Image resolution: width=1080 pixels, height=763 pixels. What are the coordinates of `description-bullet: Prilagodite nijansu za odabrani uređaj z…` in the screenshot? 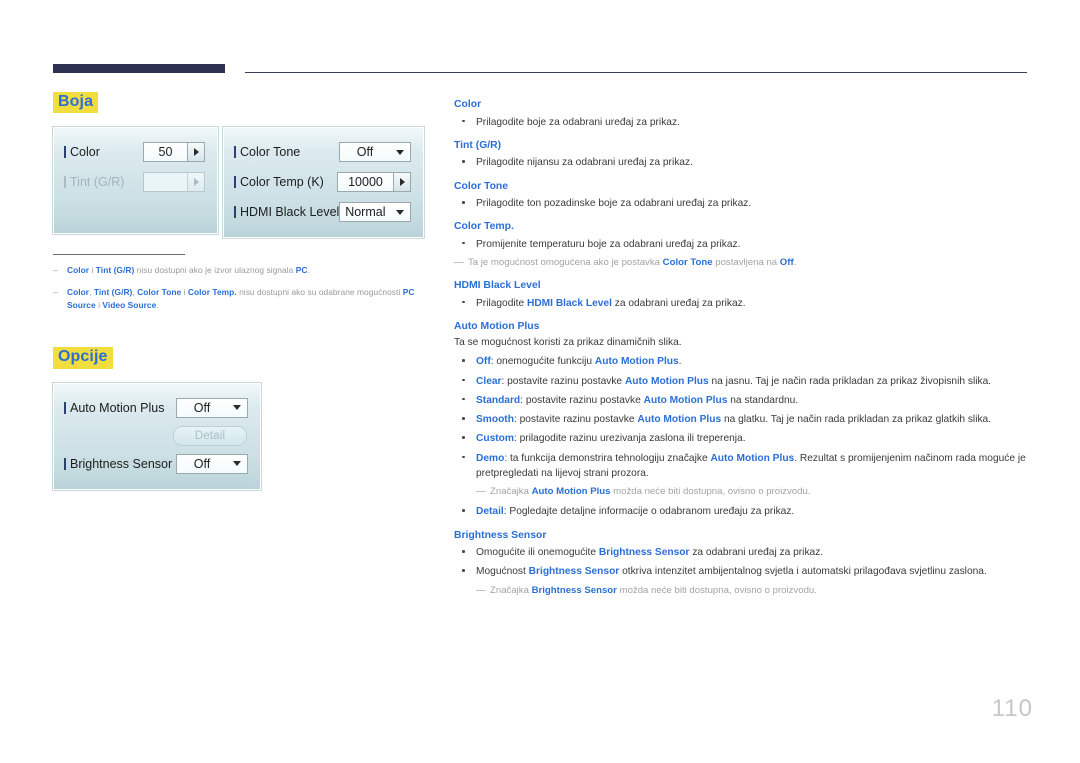 It's located at (743, 162).